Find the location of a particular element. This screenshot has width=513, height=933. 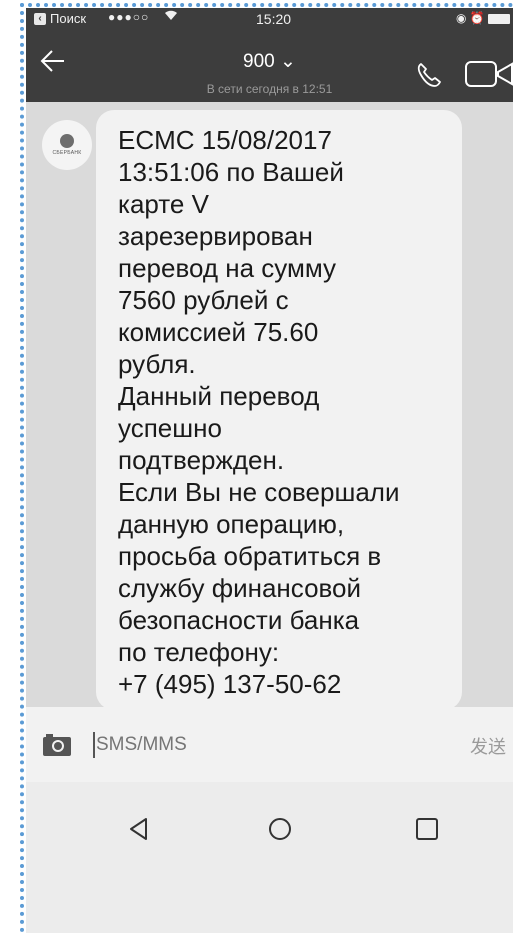

signal-strength-icon: ●●●○○ is located at coordinates (129, 17).